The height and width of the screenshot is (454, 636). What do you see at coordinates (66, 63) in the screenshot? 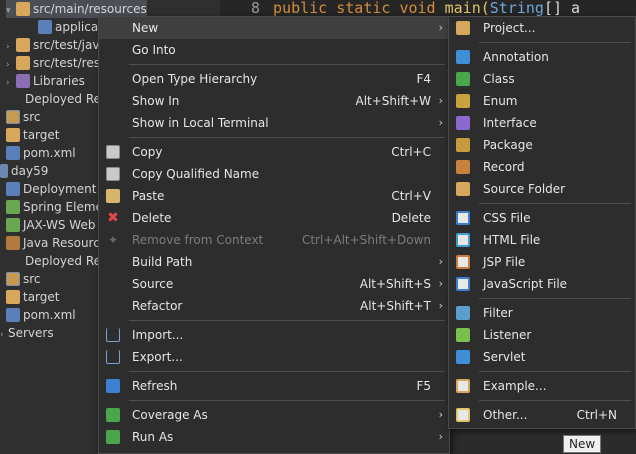
I see `tree-item-label: src/test/res` at bounding box center [66, 63].